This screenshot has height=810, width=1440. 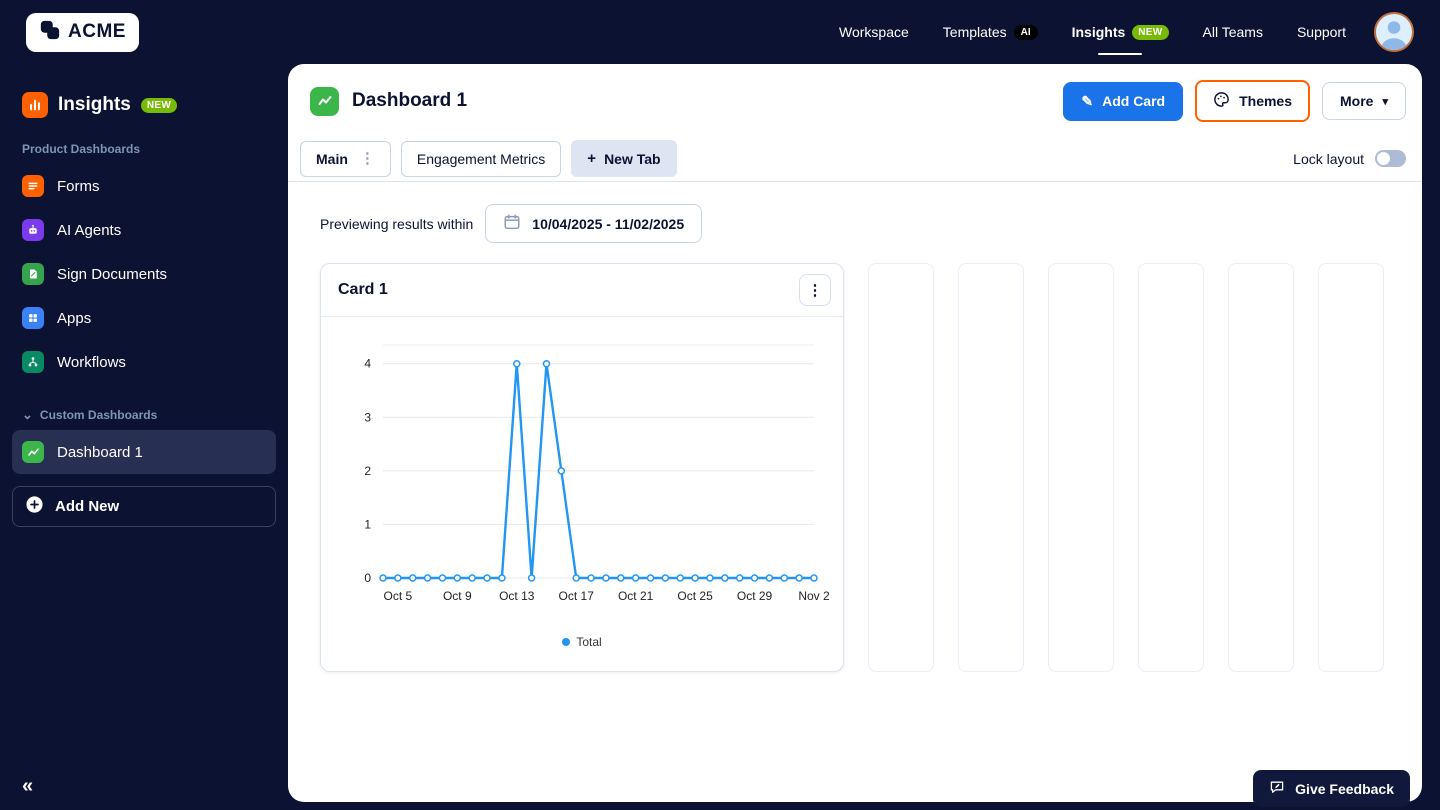 What do you see at coordinates (33, 318) in the screenshot?
I see `apps-icon` at bounding box center [33, 318].